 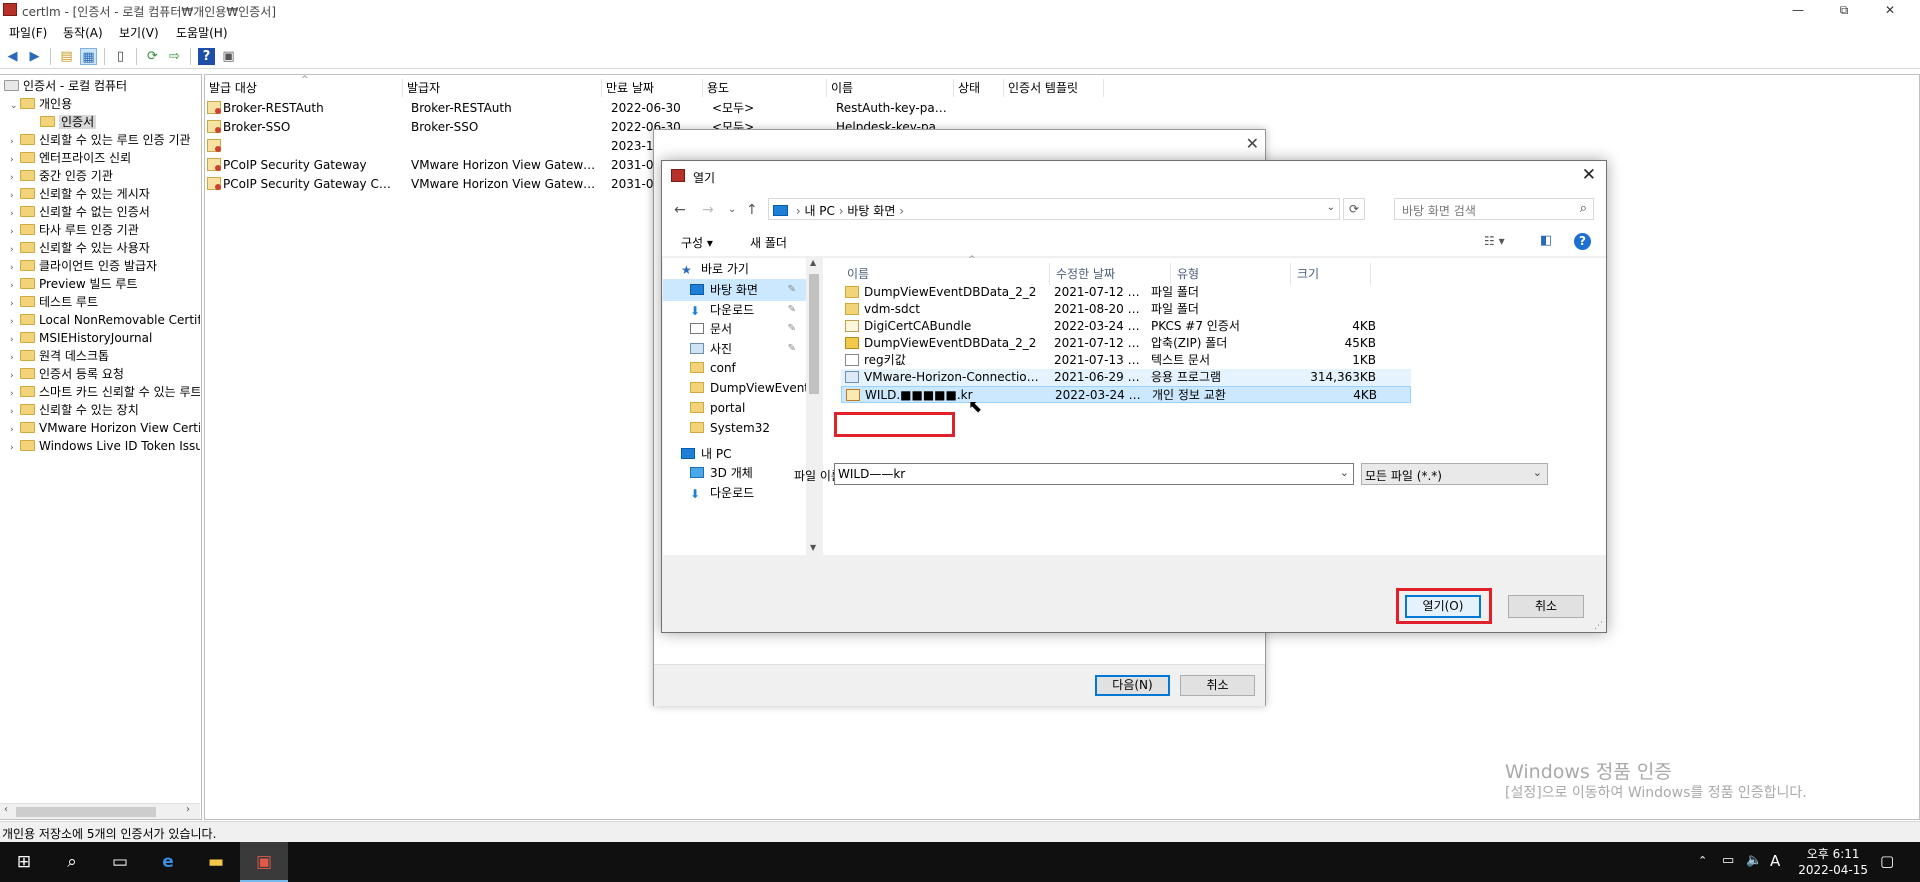 What do you see at coordinates (708, 210) in the screenshot?
I see `forward-arrow-icon: →` at bounding box center [708, 210].